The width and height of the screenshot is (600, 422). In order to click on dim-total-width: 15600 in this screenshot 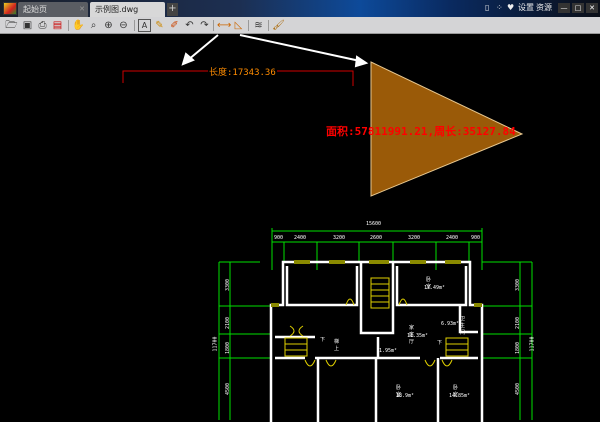, I will do `click(374, 224)`.